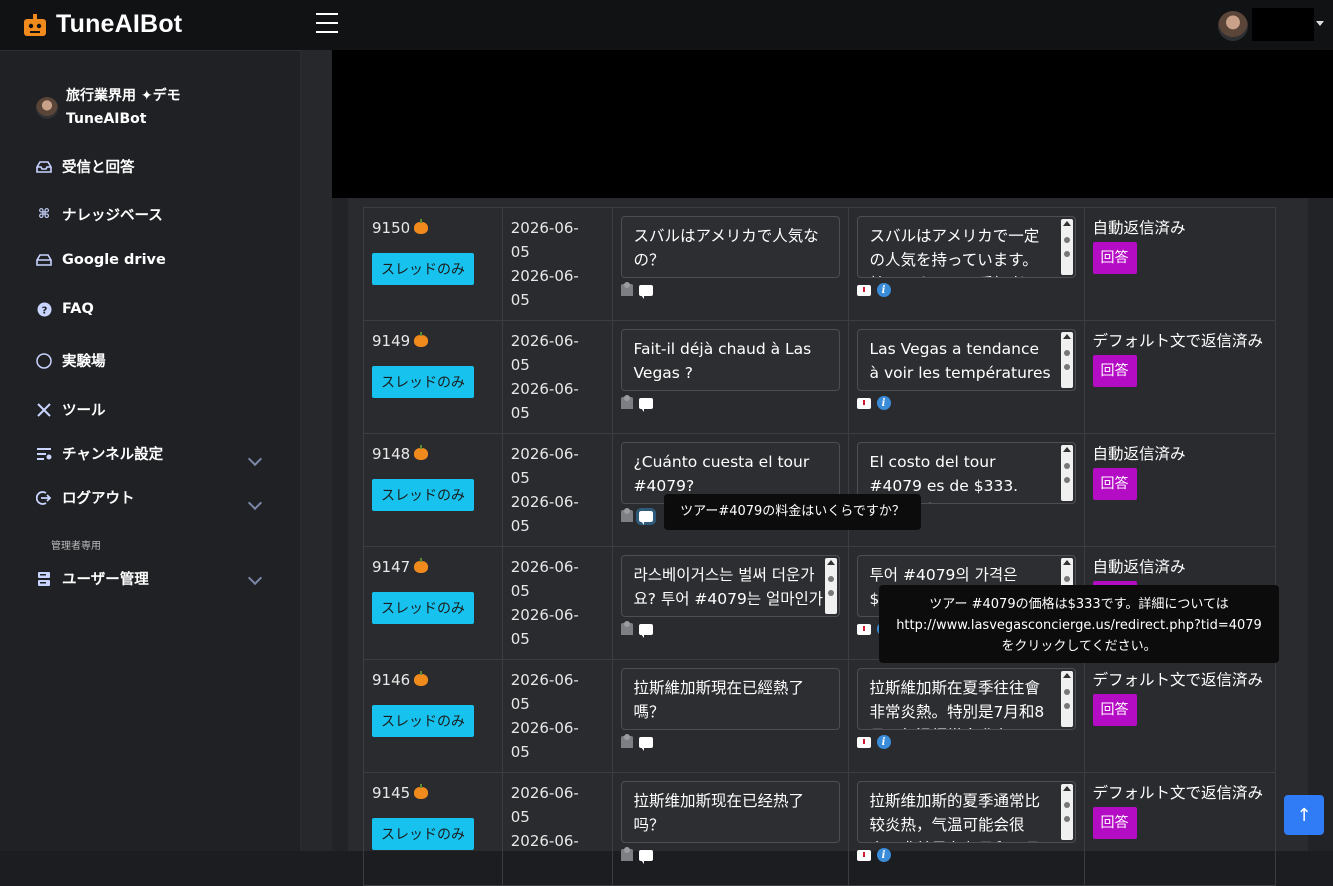 Image resolution: width=1333 pixels, height=886 pixels. I want to click on question-textarea: 라스베이거스는 벌써 더운가요? 투어 #4079는 얼마인가요?, so click(730, 586).